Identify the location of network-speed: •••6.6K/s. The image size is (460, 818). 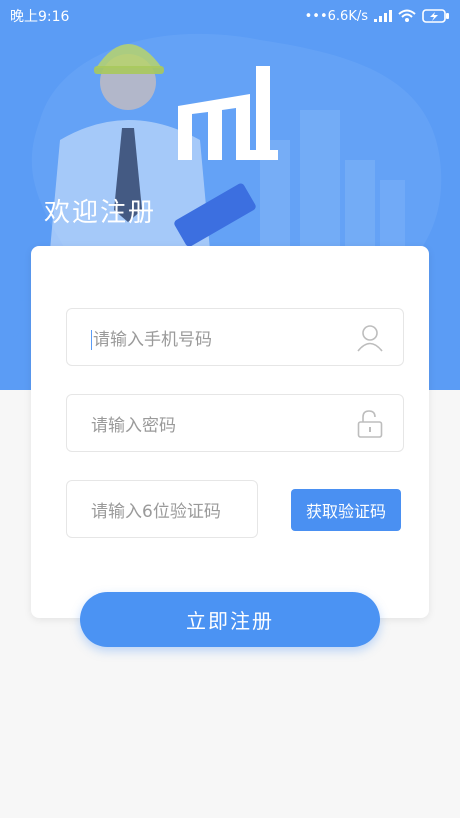
(336, 16).